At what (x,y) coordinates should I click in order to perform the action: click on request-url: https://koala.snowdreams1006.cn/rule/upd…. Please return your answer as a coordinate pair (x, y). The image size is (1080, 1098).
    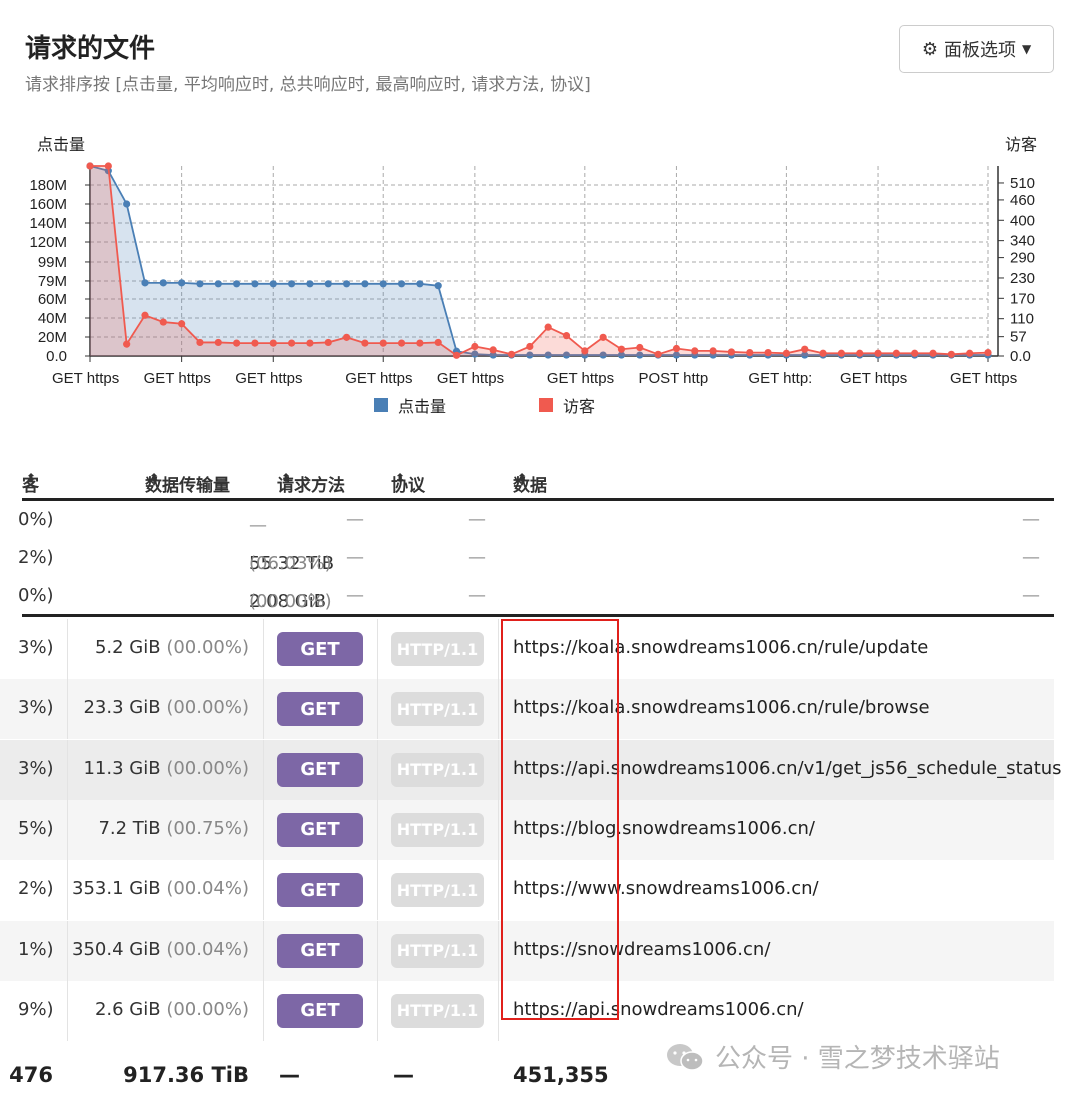
    Looking at the image, I should click on (720, 647).